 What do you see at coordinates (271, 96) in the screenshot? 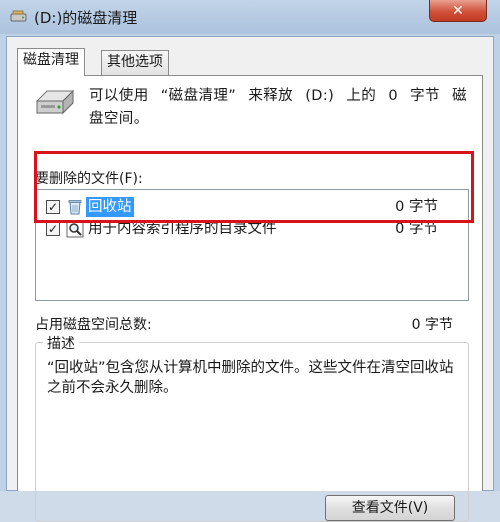
I see `intro-part: 来释放` at bounding box center [271, 96].